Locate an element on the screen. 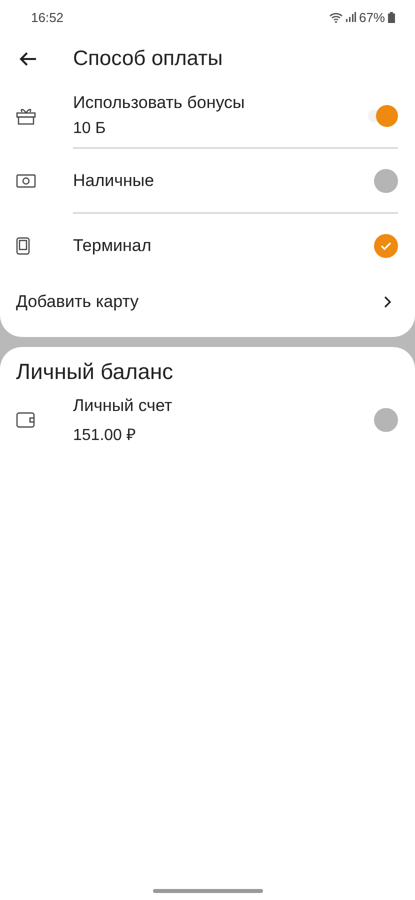  payment-label: Терминал is located at coordinates (112, 246).